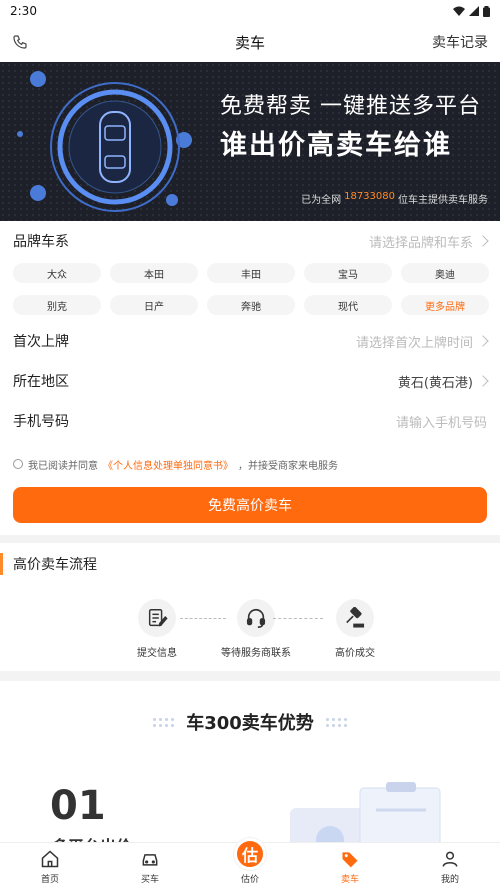 Image resolution: width=500 pixels, height=888 pixels. What do you see at coordinates (41, 242) in the screenshot?
I see `brand-series-label: 品牌车系` at bounding box center [41, 242].